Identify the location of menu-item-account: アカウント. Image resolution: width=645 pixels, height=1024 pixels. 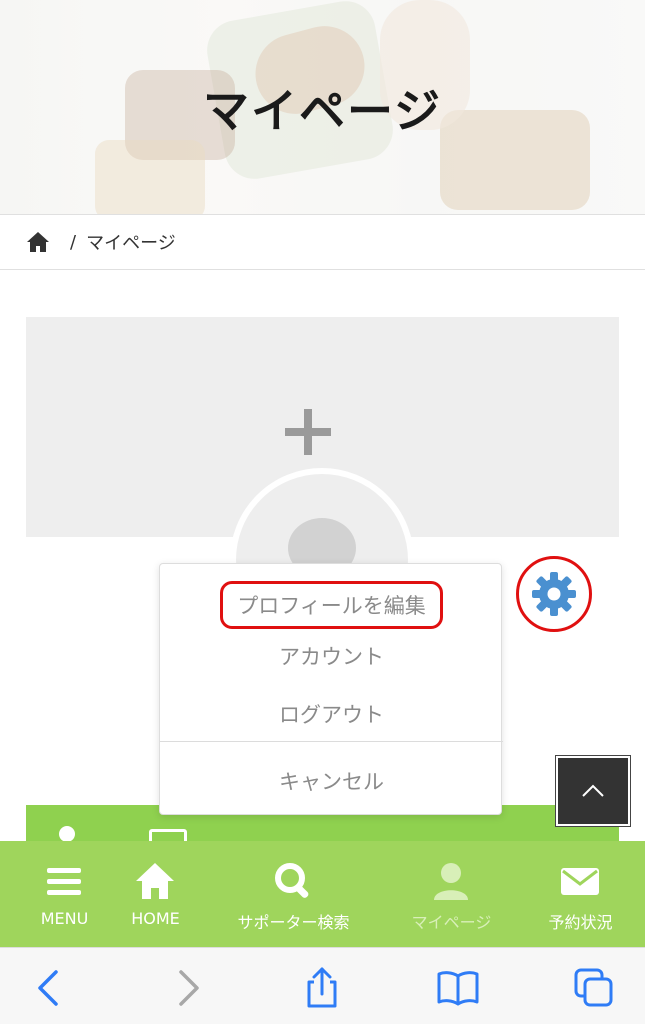
(331, 656).